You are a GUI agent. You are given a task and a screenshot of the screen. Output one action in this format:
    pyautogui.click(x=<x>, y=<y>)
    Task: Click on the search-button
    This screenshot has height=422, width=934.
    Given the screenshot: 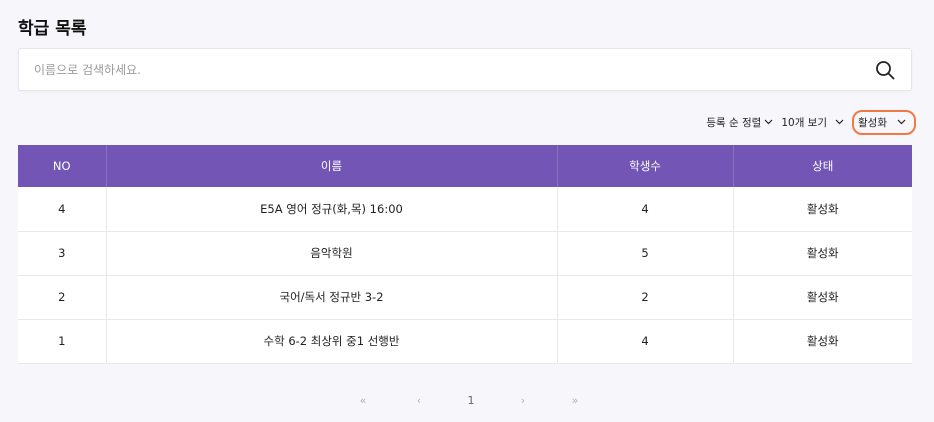 What is the action you would take?
    pyautogui.click(x=885, y=69)
    